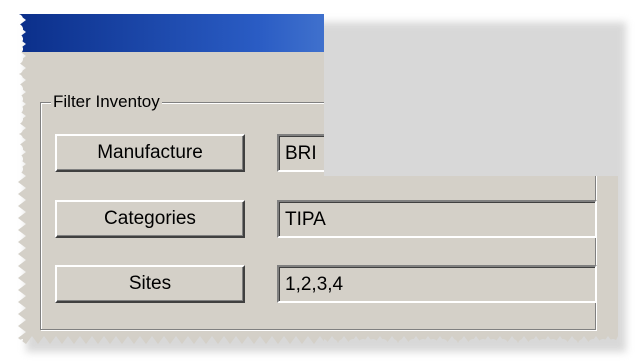 This screenshot has height=362, width=637. What do you see at coordinates (437, 219) in the screenshot?
I see `categories-field` at bounding box center [437, 219].